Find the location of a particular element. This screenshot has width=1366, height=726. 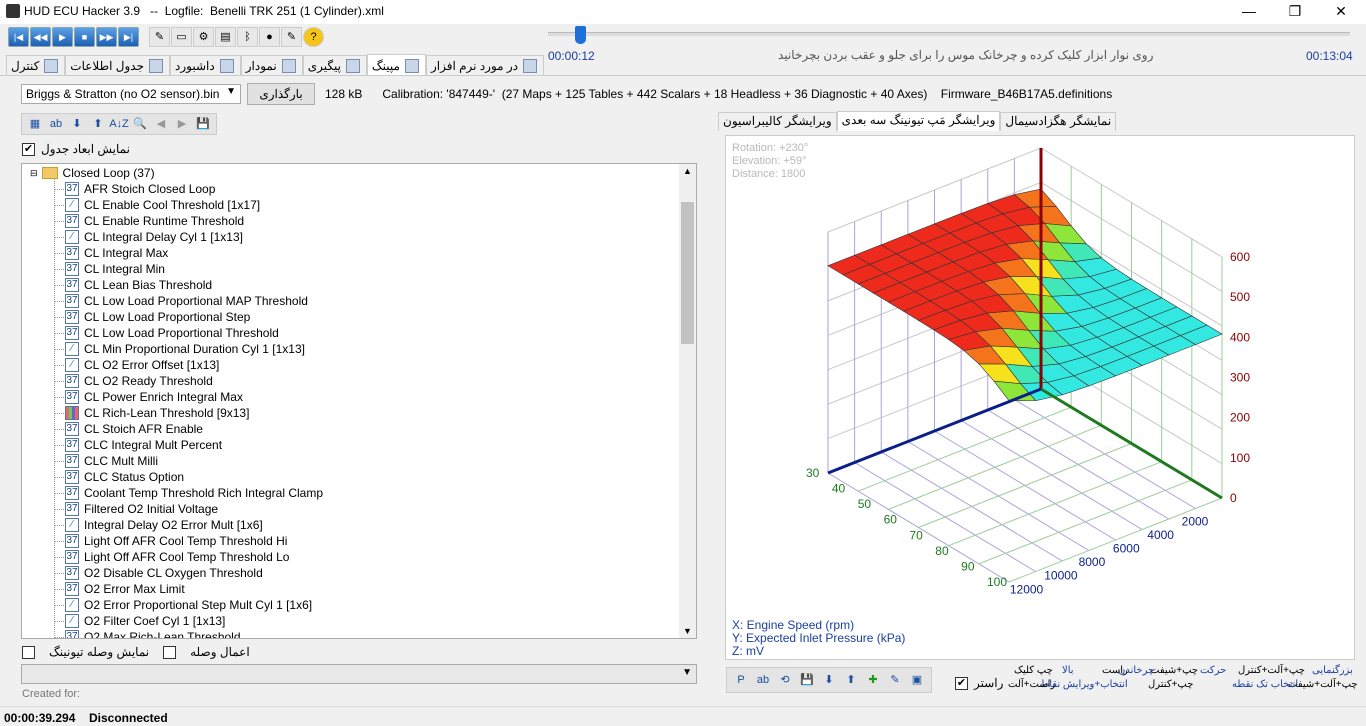

reset-icon: ⟲ is located at coordinates (785, 680).